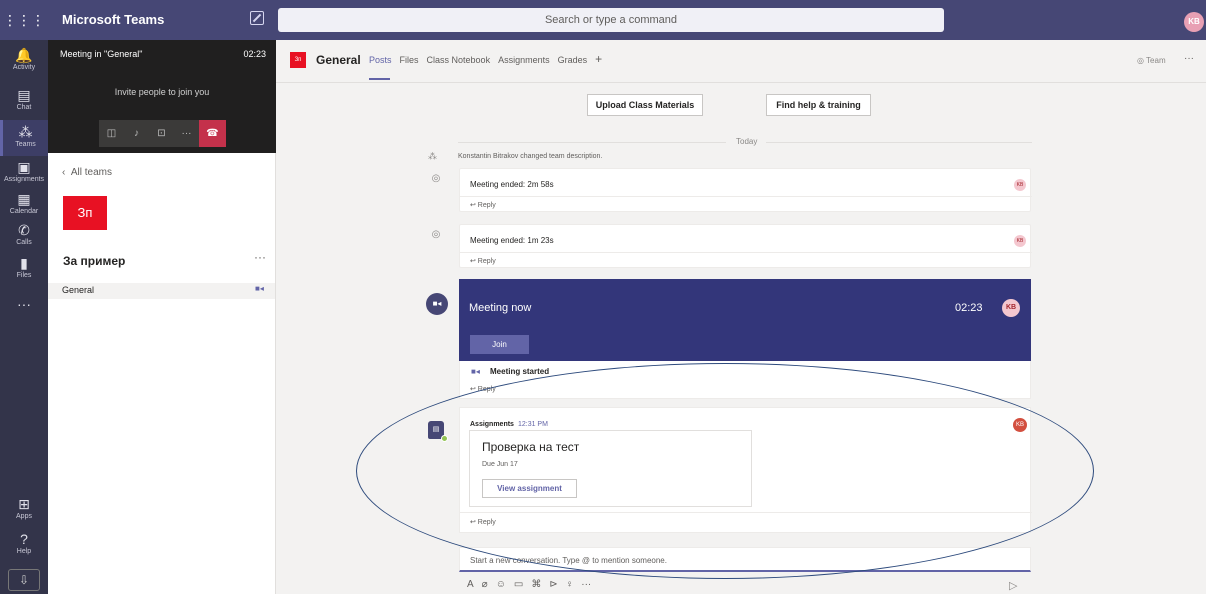  I want to click on tab-assignments: Assignments, so click(524, 60).